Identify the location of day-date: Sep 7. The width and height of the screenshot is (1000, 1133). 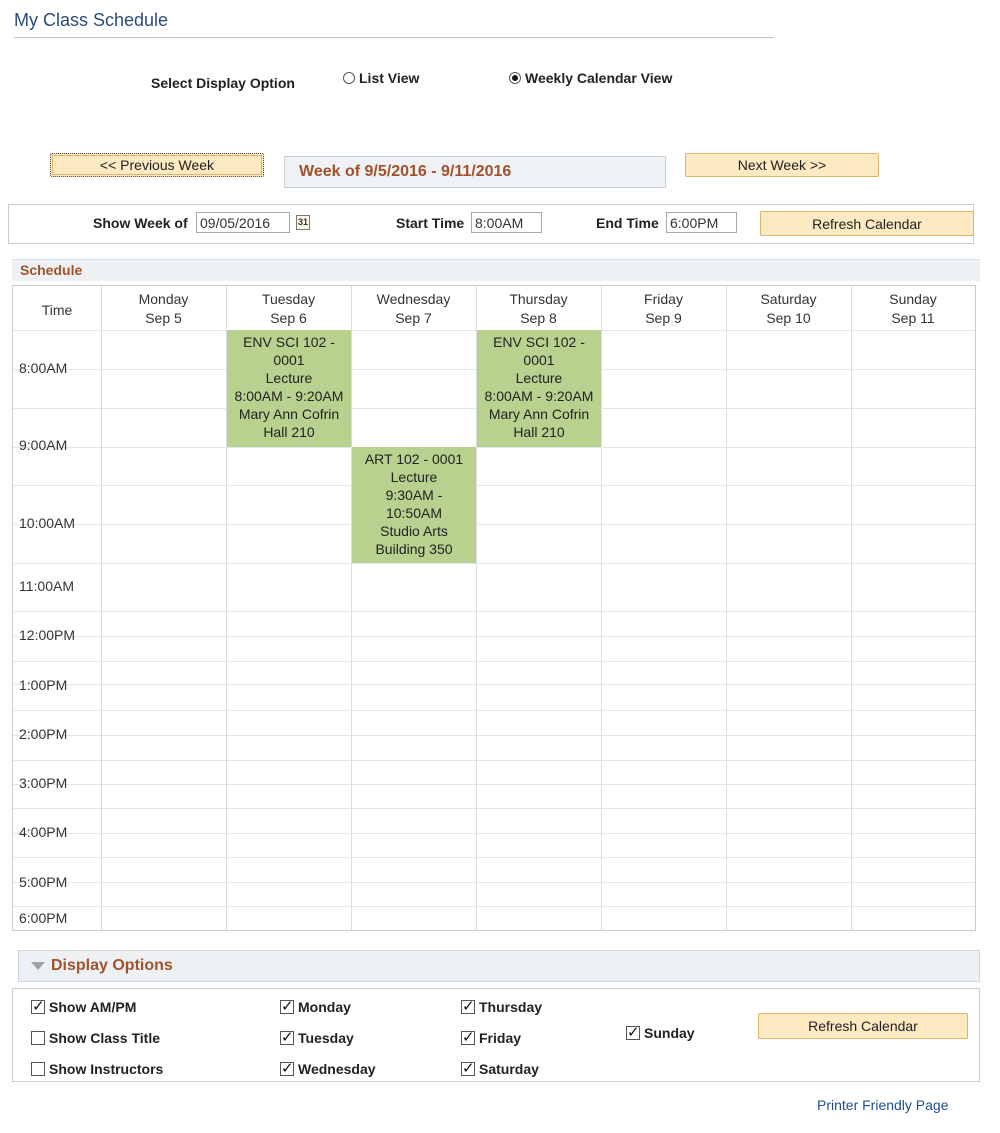
(413, 318).